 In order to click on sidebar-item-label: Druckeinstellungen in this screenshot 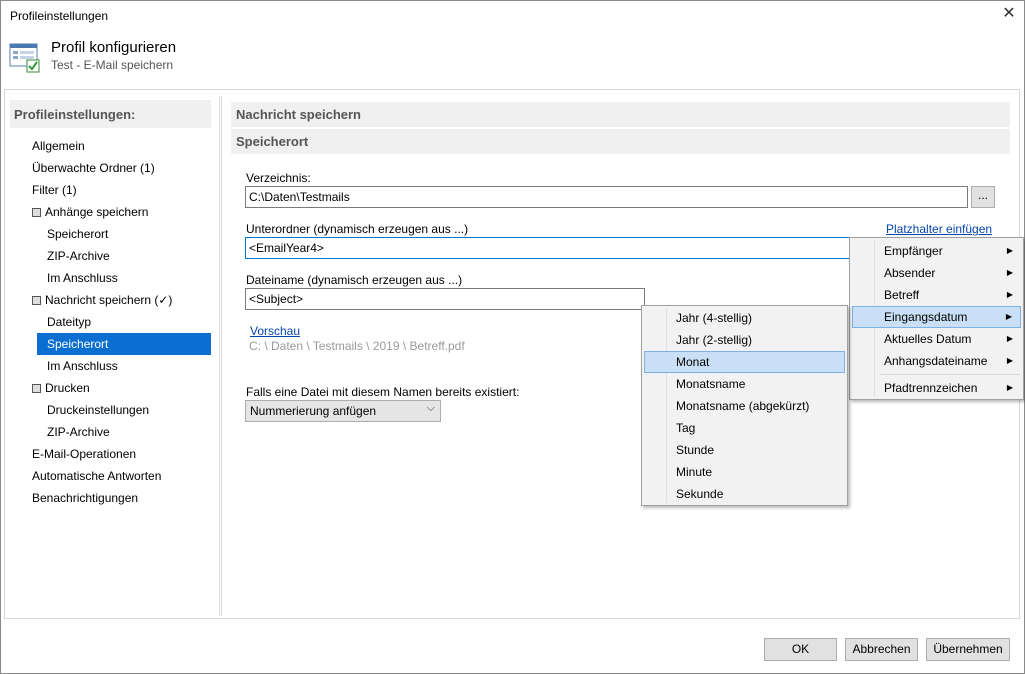, I will do `click(98, 410)`.